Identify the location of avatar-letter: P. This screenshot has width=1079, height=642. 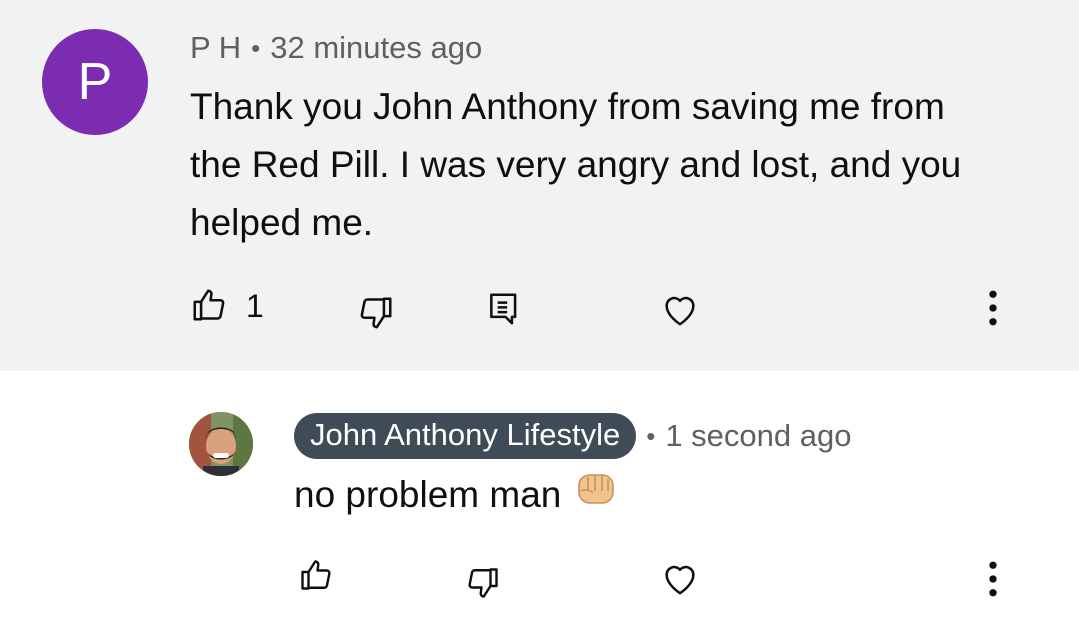
(95, 82).